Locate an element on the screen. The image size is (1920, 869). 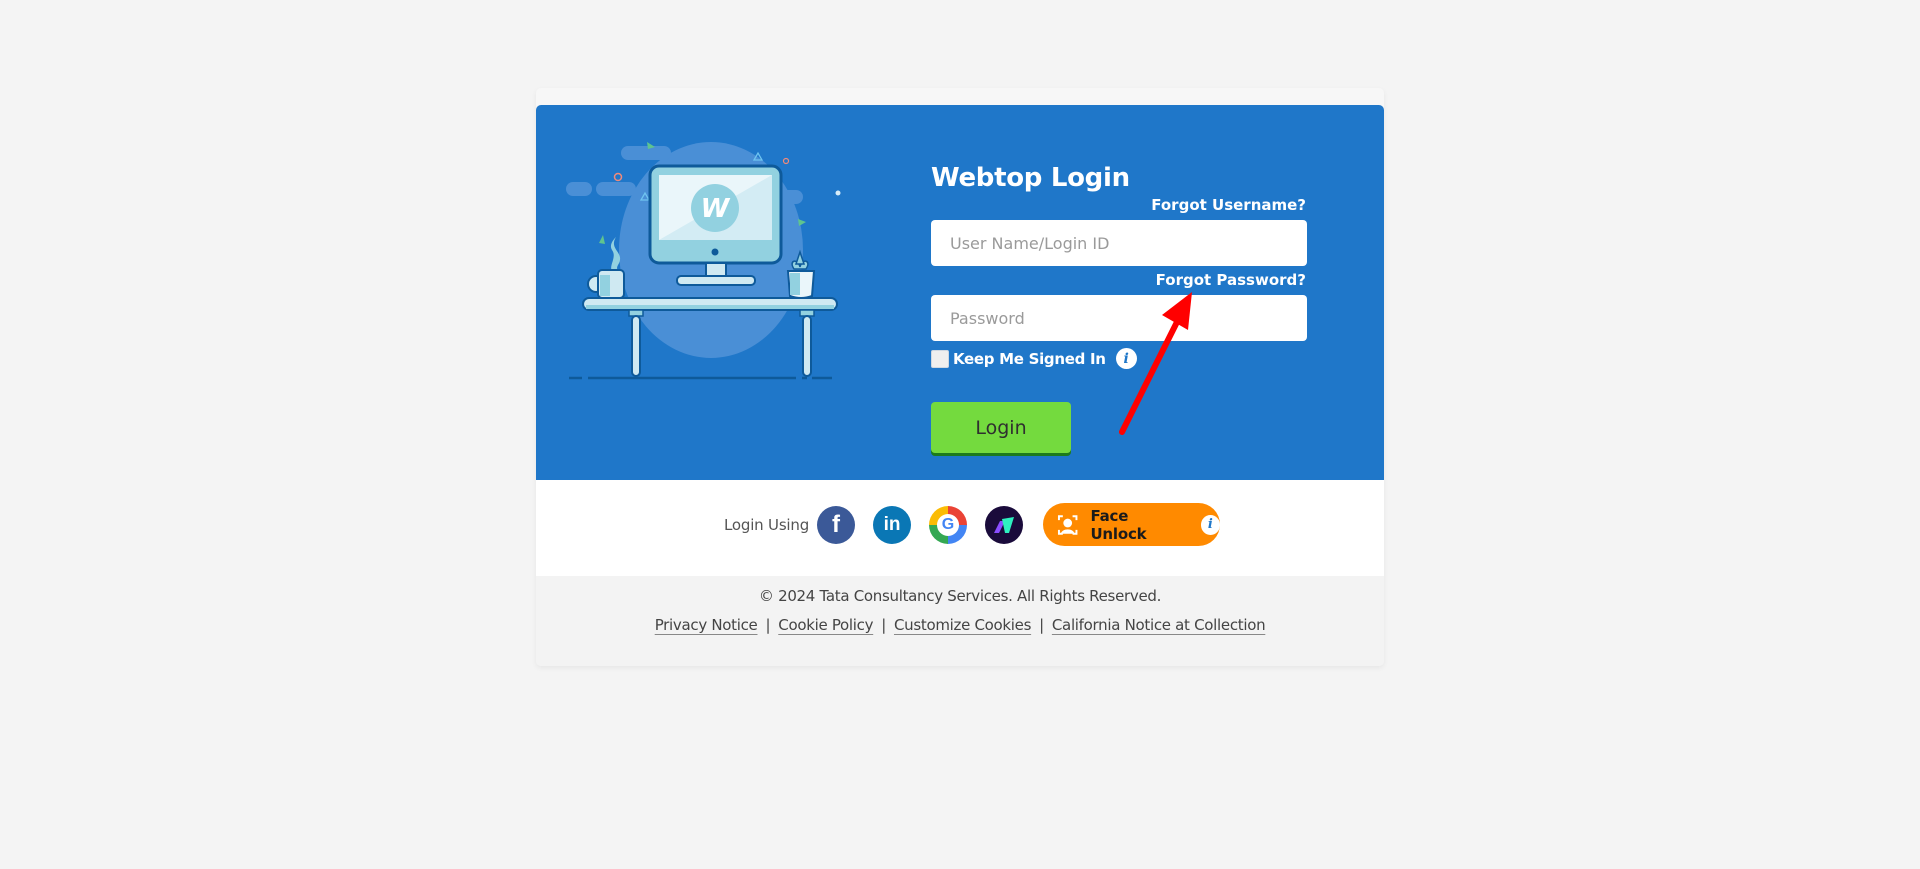
coffee-mug-icon is located at coordinates (606, 284).